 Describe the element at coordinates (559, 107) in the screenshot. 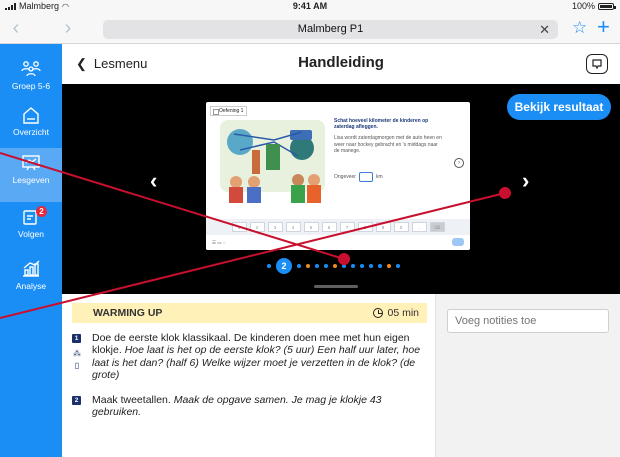

I see `view-results-button: Bekijk resultaat` at that location.